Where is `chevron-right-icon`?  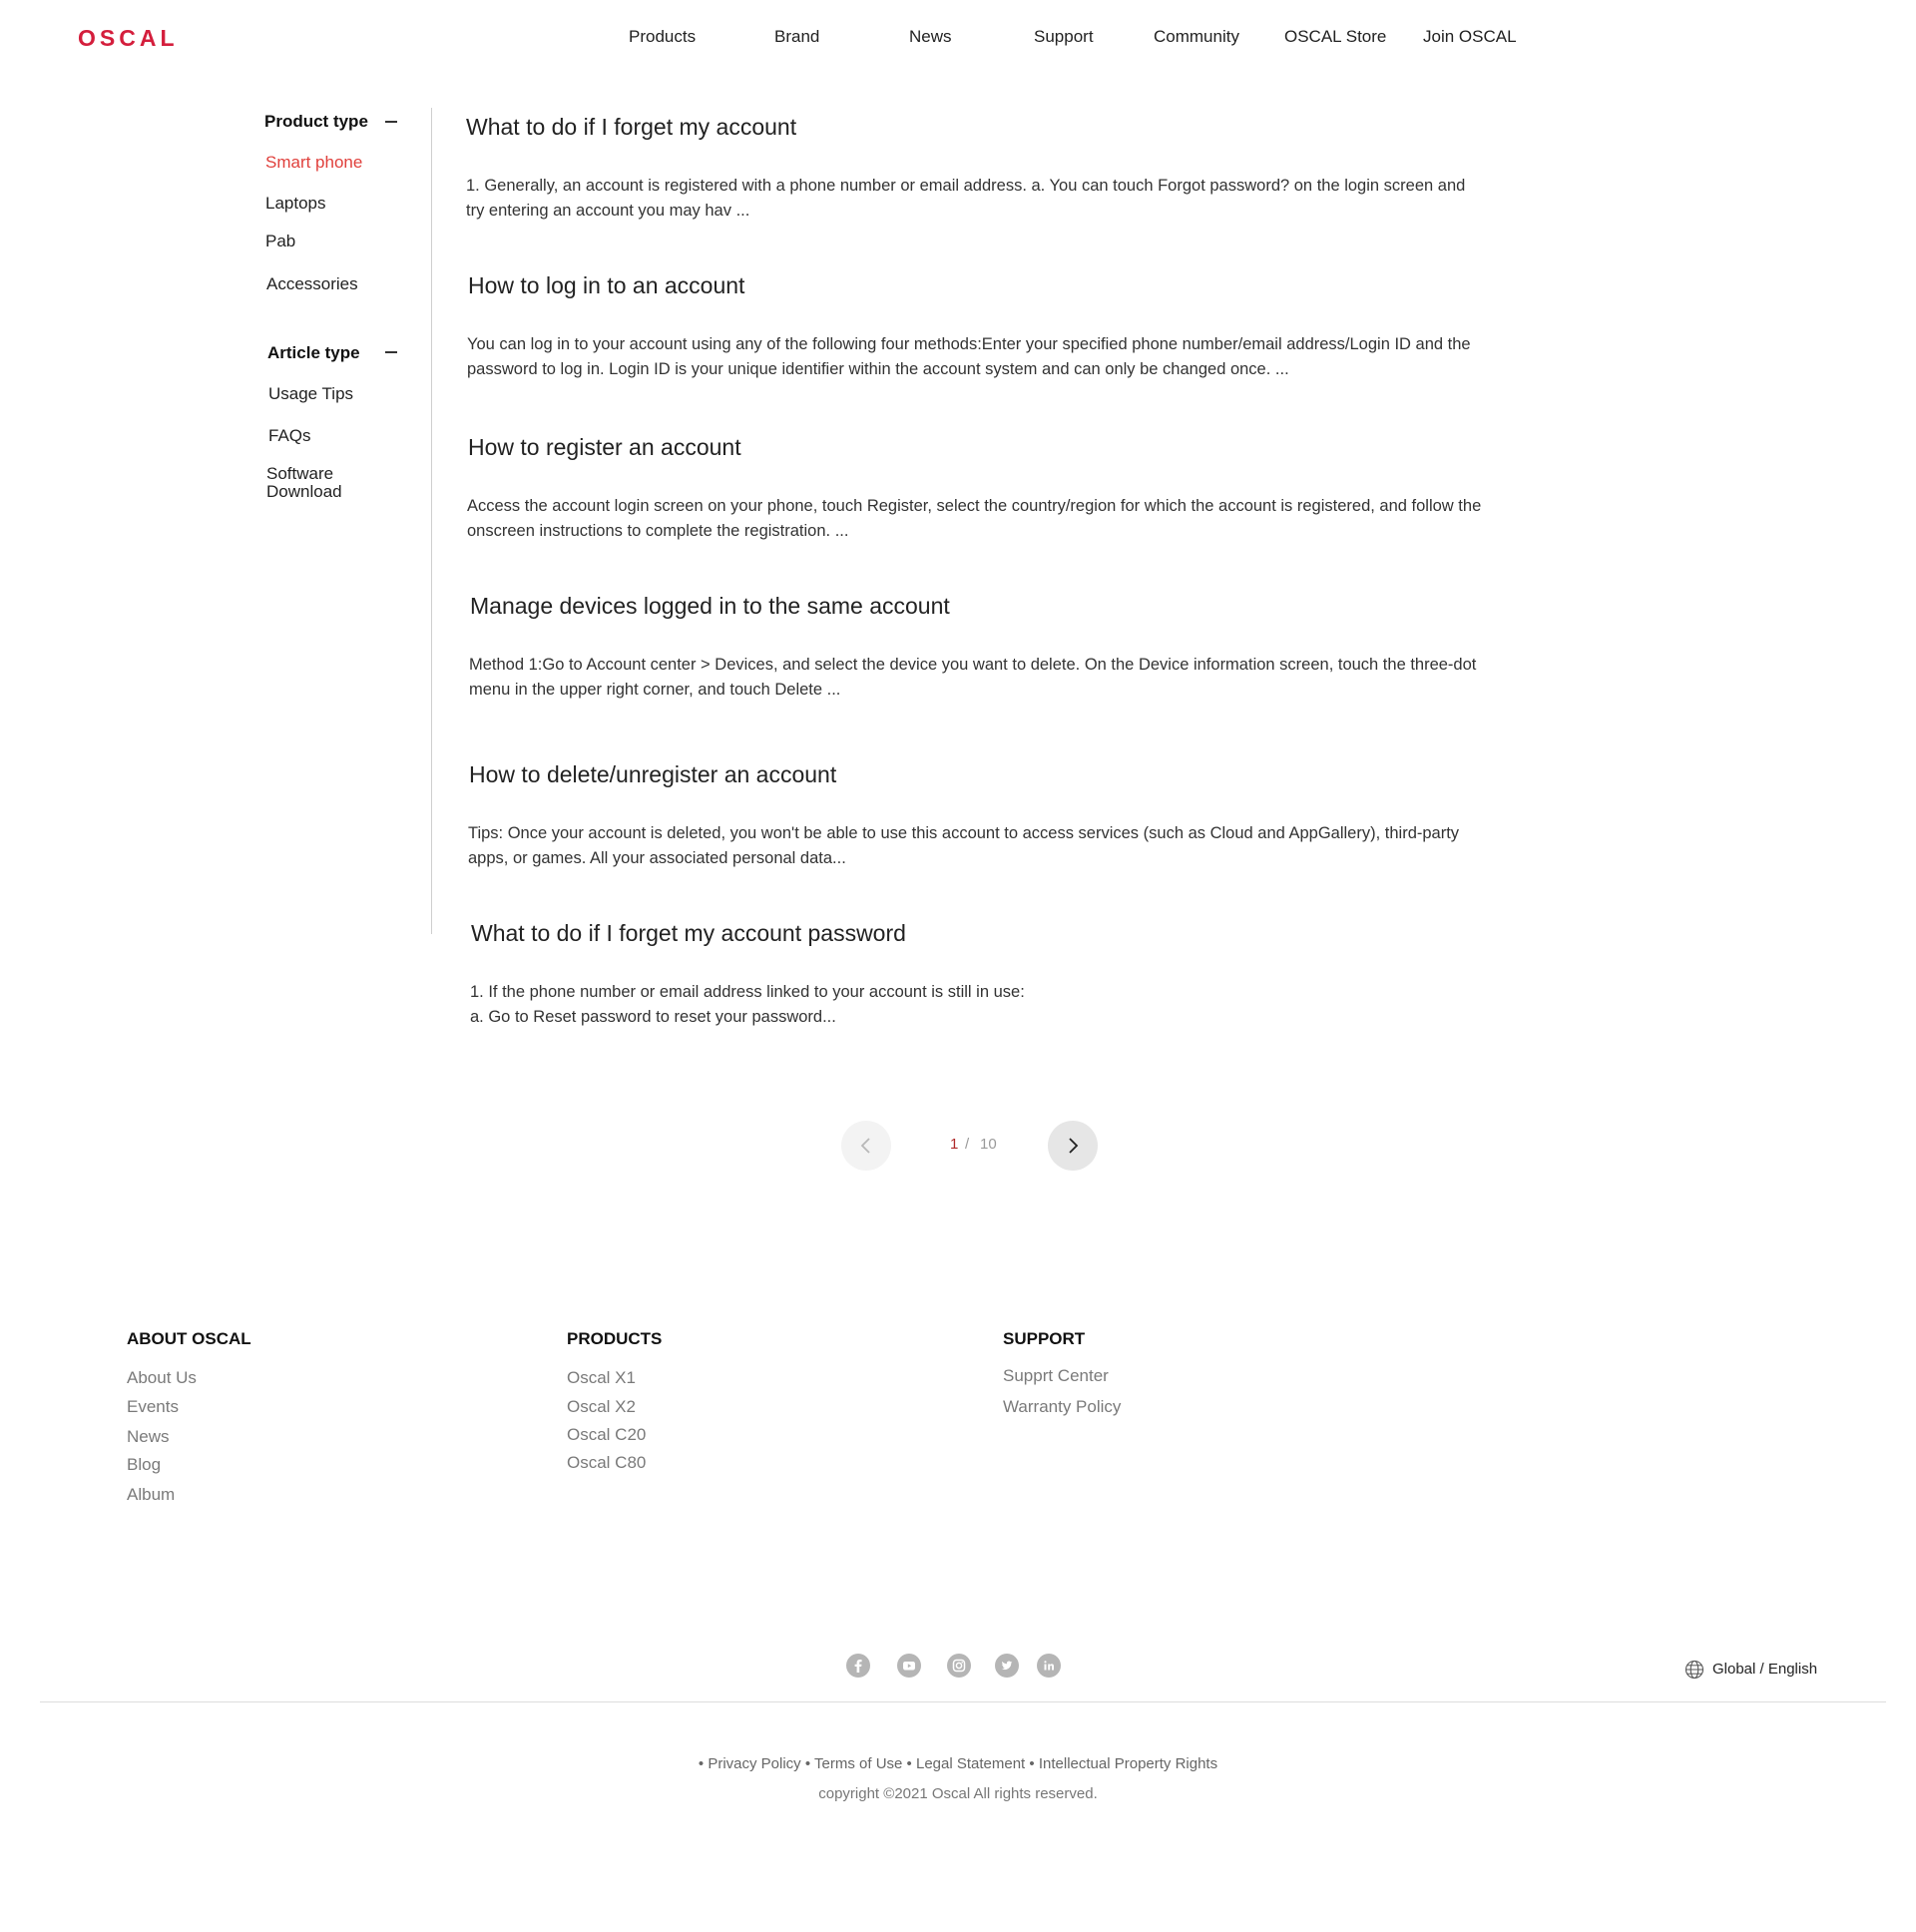 chevron-right-icon is located at coordinates (1074, 1146).